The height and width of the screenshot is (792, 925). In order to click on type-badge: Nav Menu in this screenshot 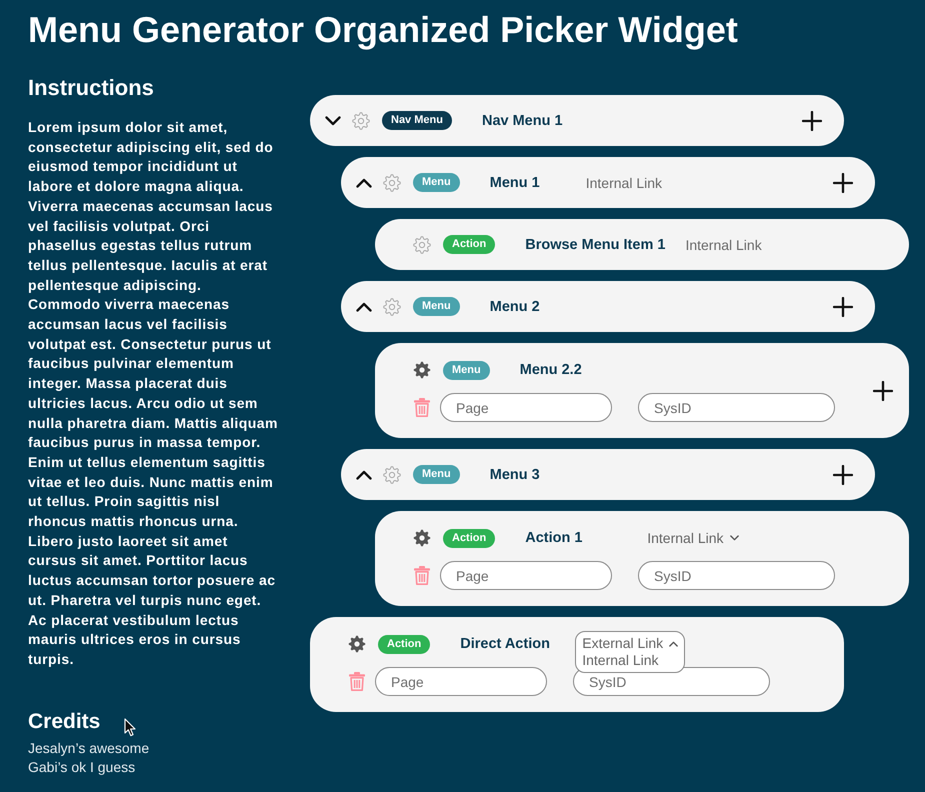, I will do `click(417, 120)`.